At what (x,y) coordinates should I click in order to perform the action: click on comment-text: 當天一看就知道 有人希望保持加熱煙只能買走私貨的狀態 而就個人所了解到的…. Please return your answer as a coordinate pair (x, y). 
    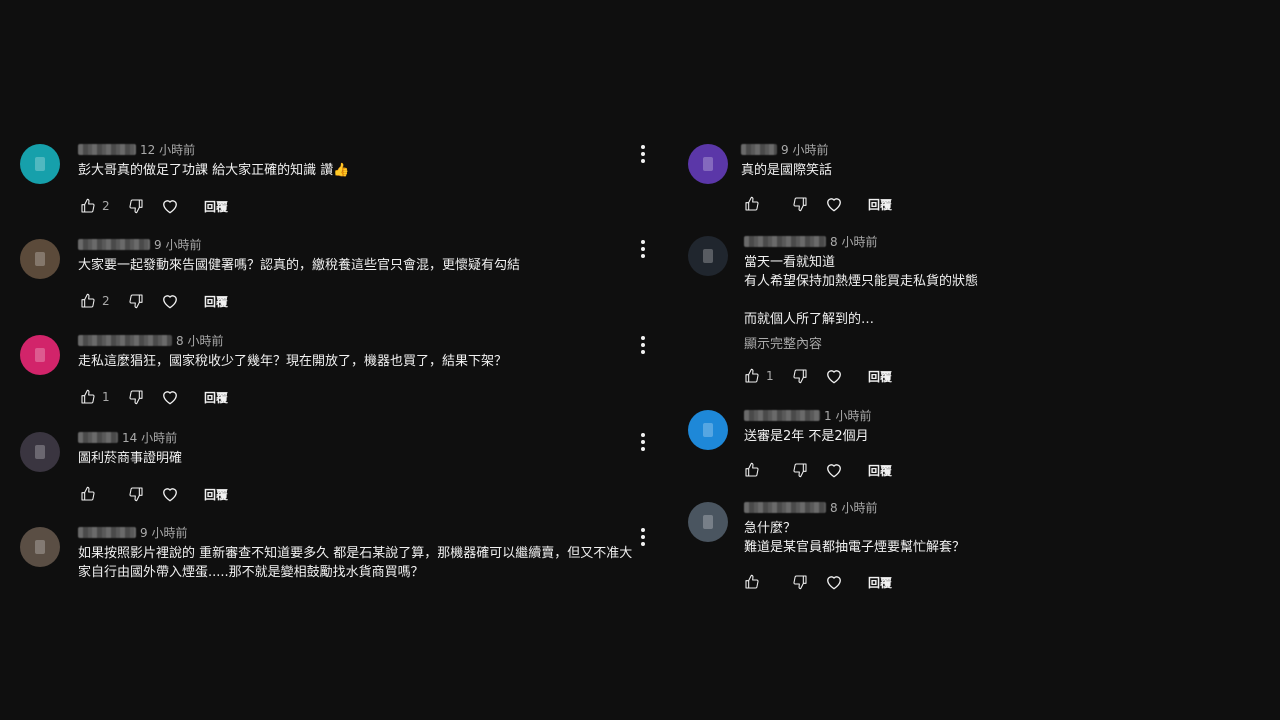
    Looking at the image, I should click on (861, 291).